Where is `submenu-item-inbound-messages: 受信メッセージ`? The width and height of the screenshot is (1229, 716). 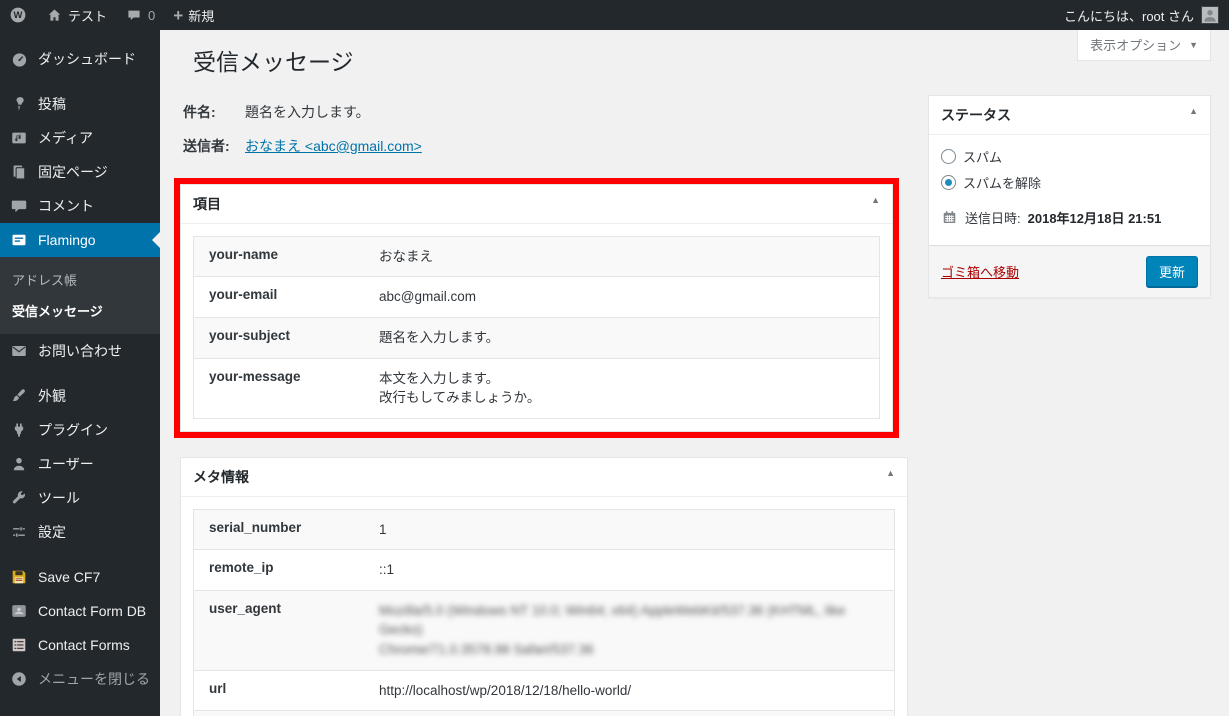 submenu-item-inbound-messages: 受信メッセージ is located at coordinates (80, 310).